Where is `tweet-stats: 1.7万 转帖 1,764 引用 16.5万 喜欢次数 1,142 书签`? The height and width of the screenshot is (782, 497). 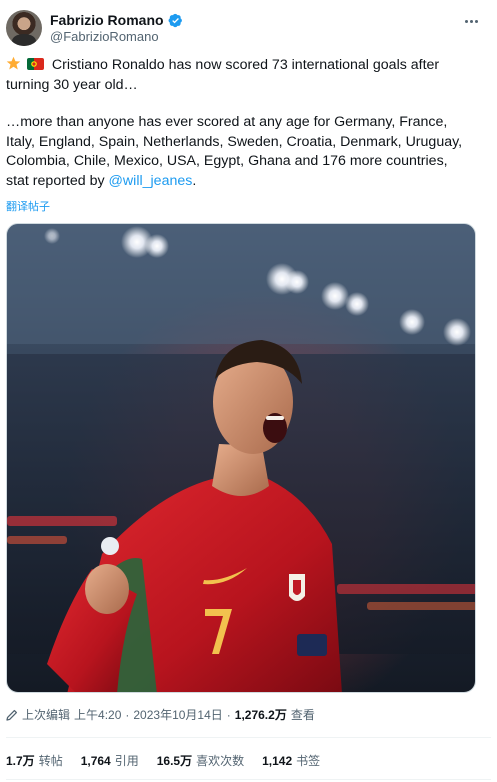
tweet-stats: 1.7万 转帖 1,764 引用 16.5万 喜欢次数 1,142 书签 is located at coordinates (163, 760).